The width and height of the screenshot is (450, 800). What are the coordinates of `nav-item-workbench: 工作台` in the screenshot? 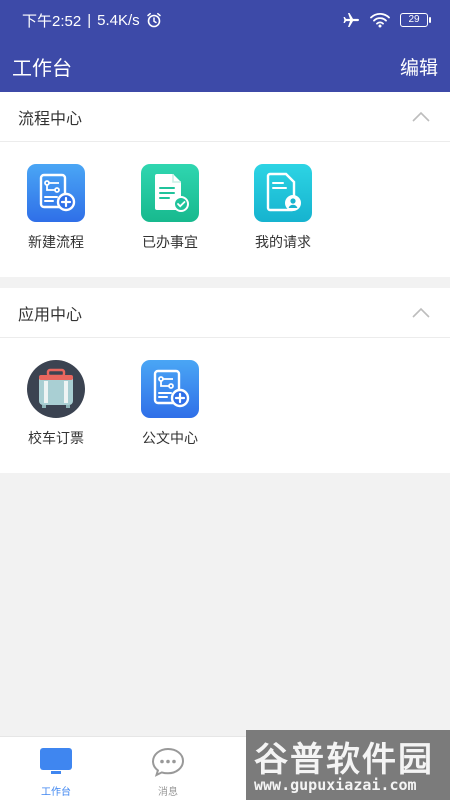 It's located at (56, 772).